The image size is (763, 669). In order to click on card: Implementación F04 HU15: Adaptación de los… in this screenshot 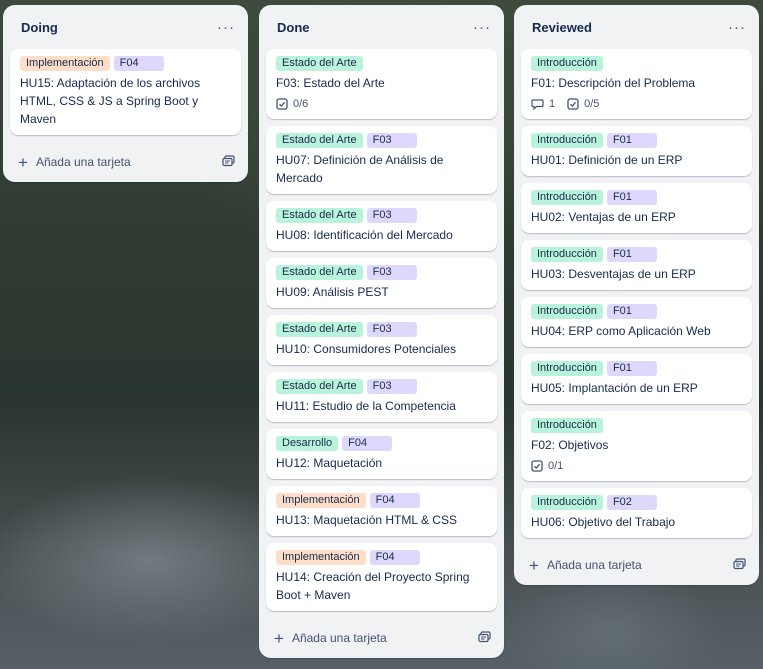, I will do `click(125, 92)`.